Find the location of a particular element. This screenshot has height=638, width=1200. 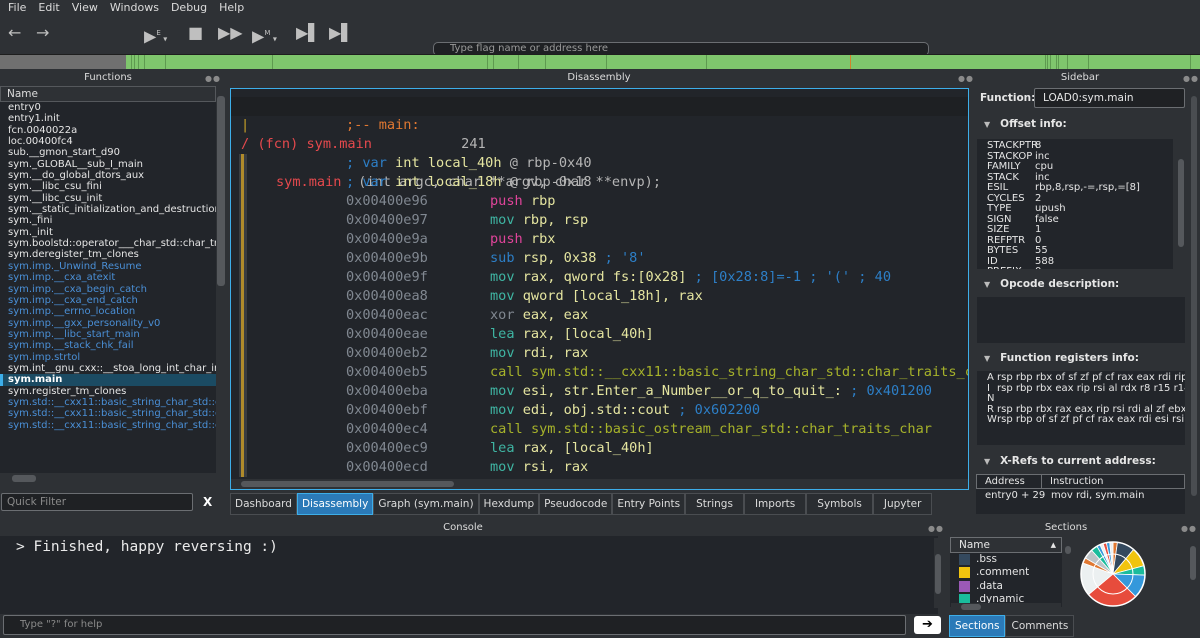

functions-vscroll-thumb is located at coordinates (221, 191).